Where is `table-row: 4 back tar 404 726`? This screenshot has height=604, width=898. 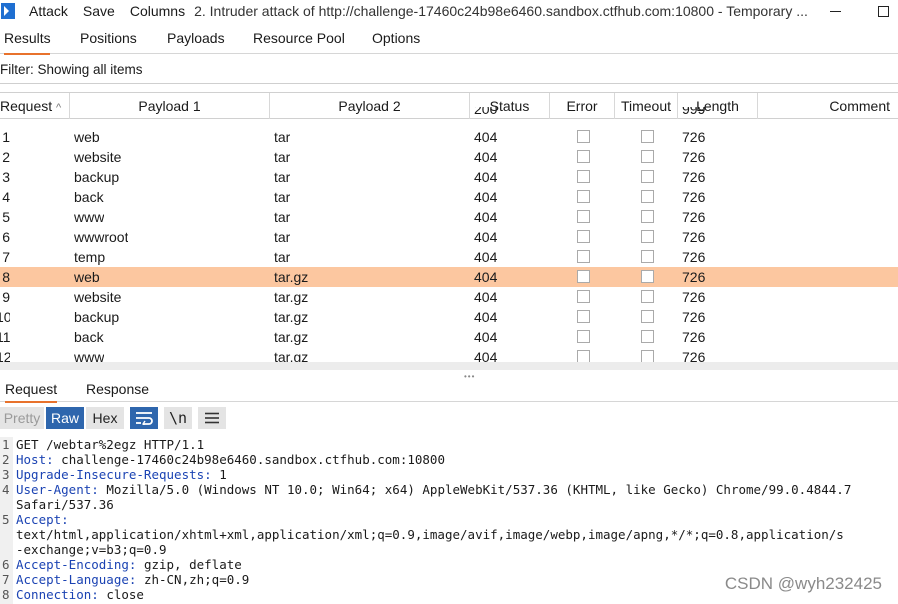
table-row: 4 back tar 404 726 is located at coordinates (449, 197).